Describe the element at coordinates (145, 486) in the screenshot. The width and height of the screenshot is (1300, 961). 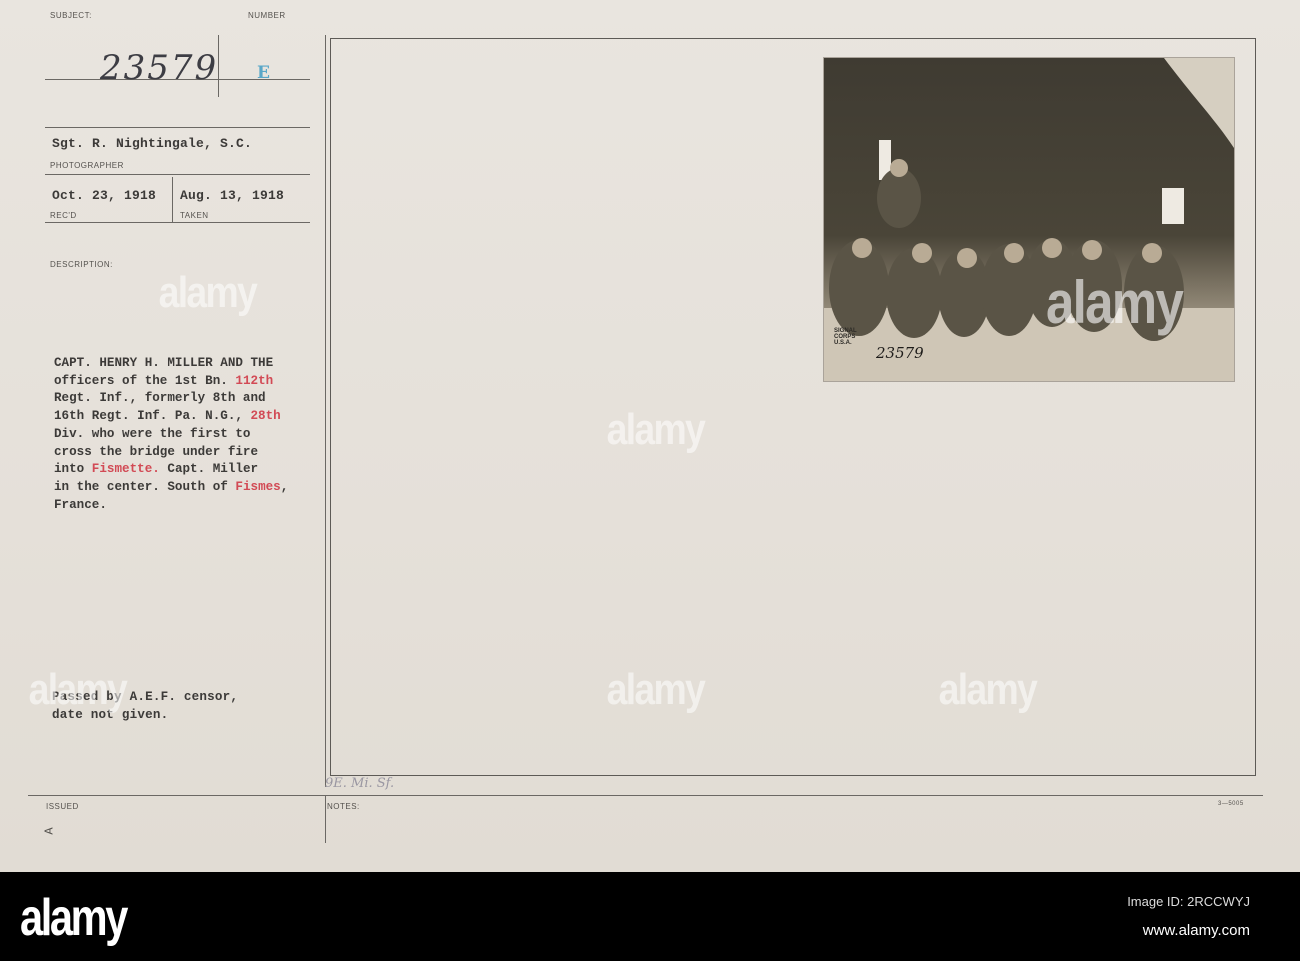
I see `description-segment: in the center. South of` at that location.